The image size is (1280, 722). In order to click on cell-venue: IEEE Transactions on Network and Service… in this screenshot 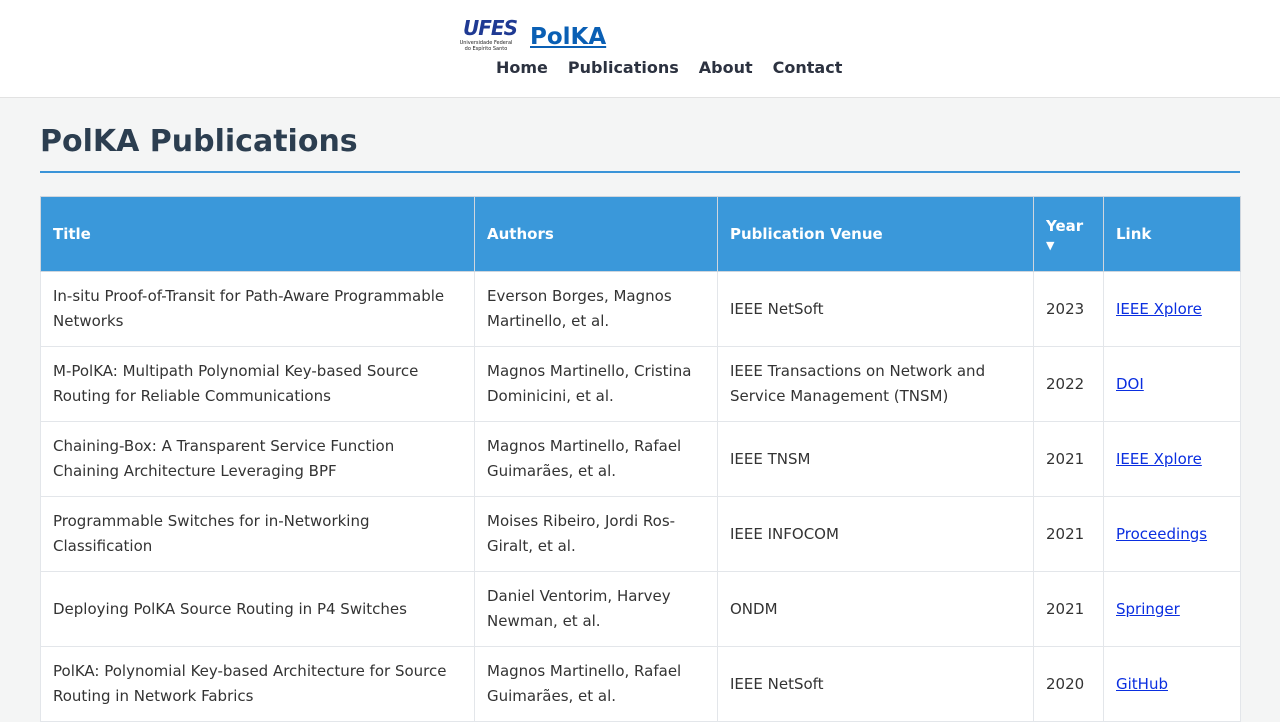, I will do `click(875, 384)`.